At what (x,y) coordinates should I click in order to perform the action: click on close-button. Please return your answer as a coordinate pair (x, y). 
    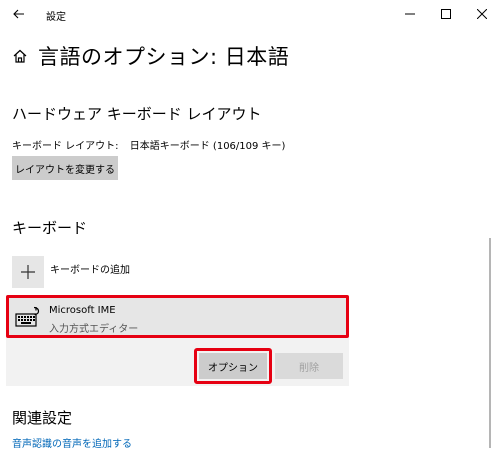
    Looking at the image, I should click on (482, 14).